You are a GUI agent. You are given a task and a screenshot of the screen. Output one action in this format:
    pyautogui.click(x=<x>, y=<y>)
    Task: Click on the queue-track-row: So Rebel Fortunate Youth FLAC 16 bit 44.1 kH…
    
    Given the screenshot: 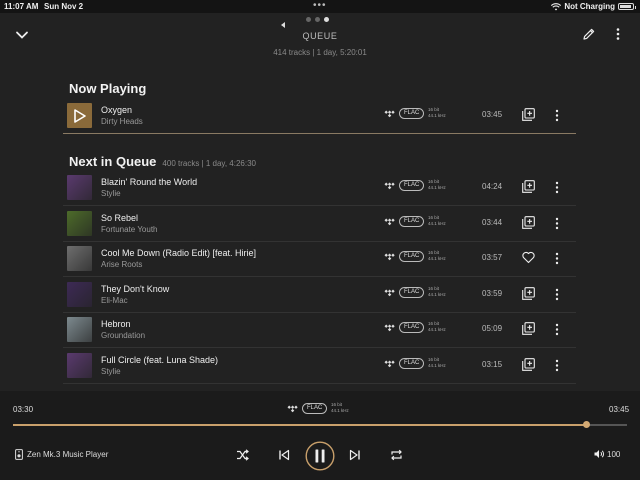 What is the action you would take?
    pyautogui.click(x=319, y=224)
    